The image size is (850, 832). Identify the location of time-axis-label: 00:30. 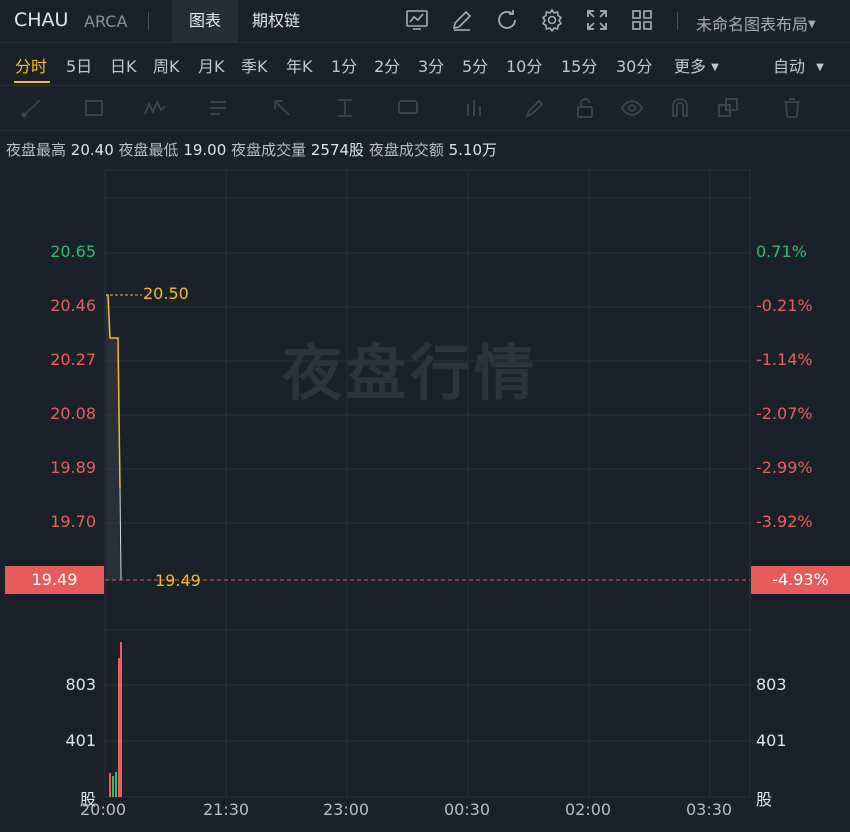
(467, 809).